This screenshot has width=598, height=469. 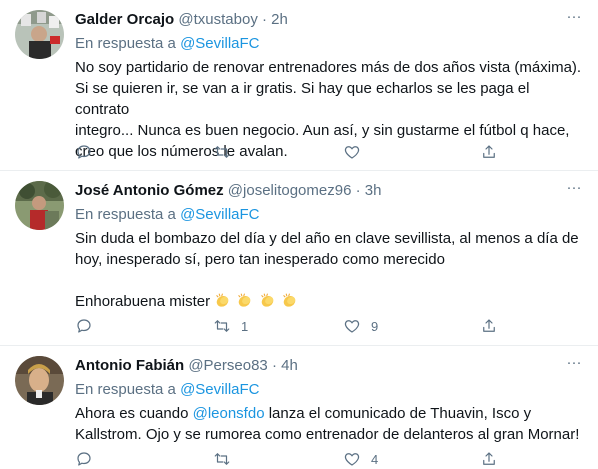 What do you see at coordinates (256, 301) in the screenshot?
I see `clapping-hands-emoji-group` at bounding box center [256, 301].